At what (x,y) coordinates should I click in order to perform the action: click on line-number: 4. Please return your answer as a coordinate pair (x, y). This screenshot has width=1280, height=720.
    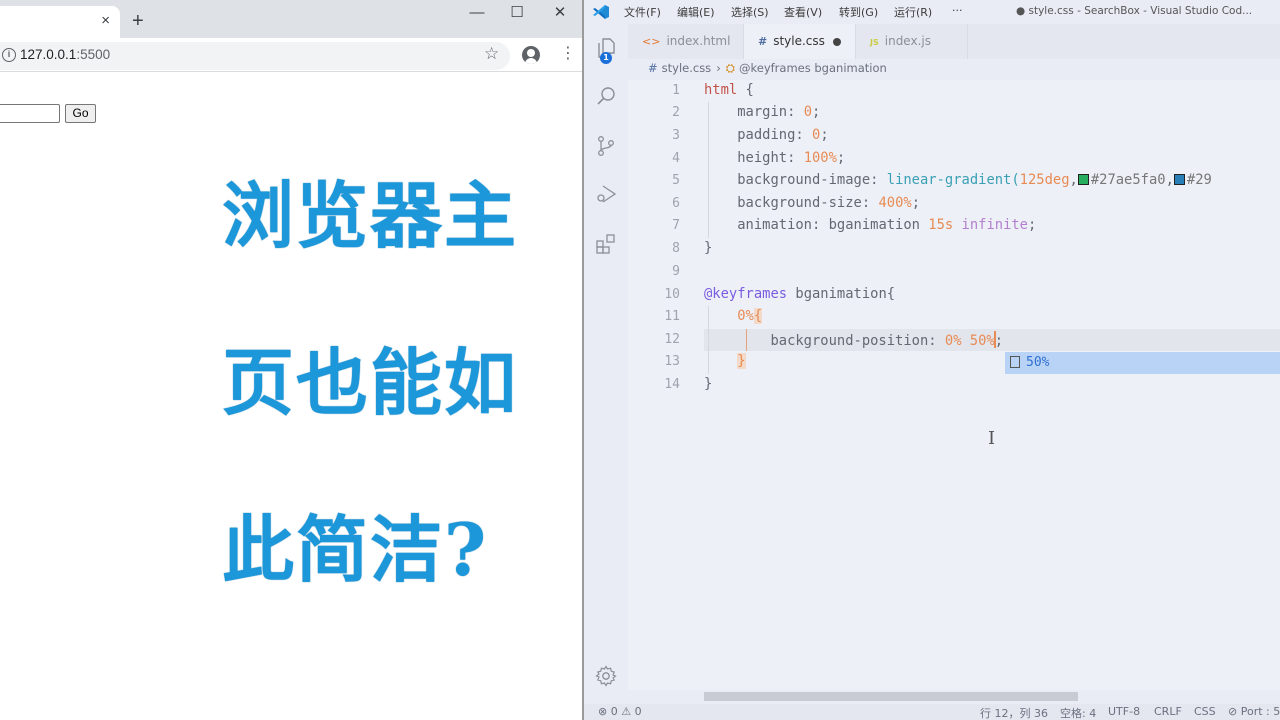
    Looking at the image, I should click on (676, 158).